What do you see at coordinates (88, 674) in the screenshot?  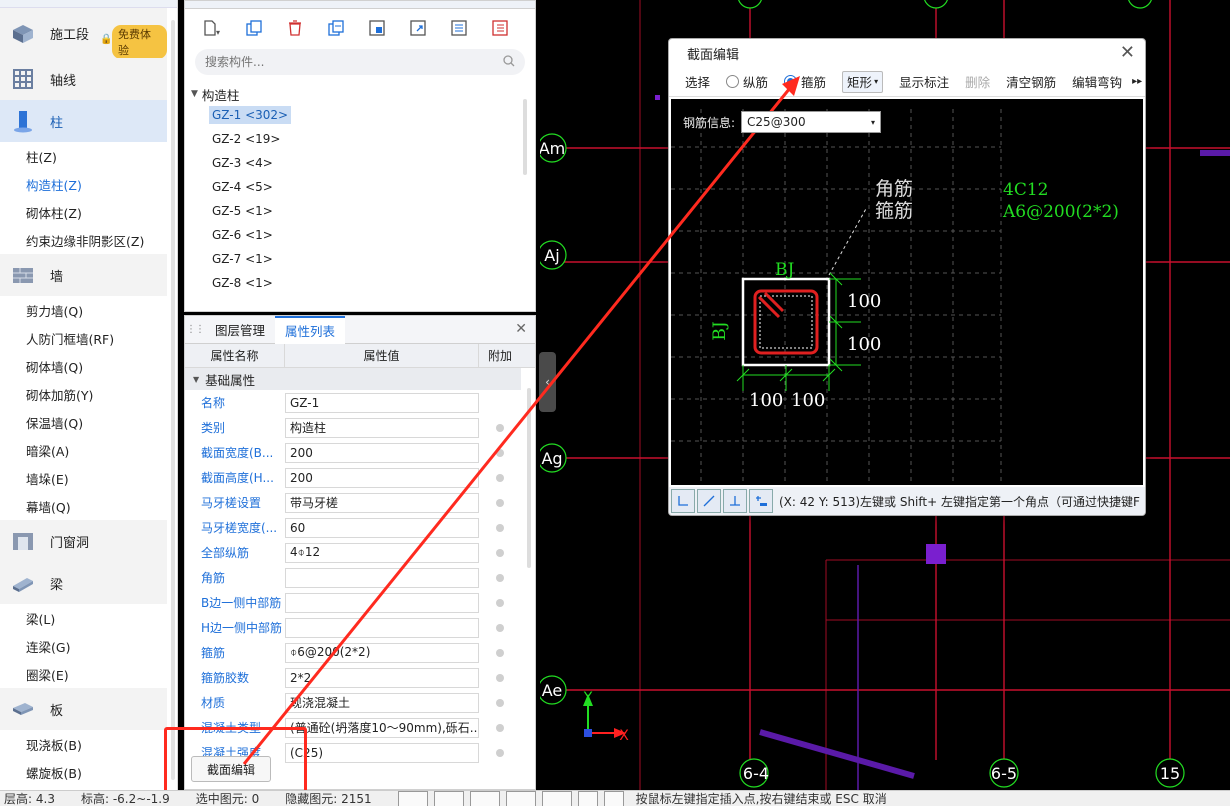 I see `nav-item-ring-beam: 圈梁(E)` at bounding box center [88, 674].